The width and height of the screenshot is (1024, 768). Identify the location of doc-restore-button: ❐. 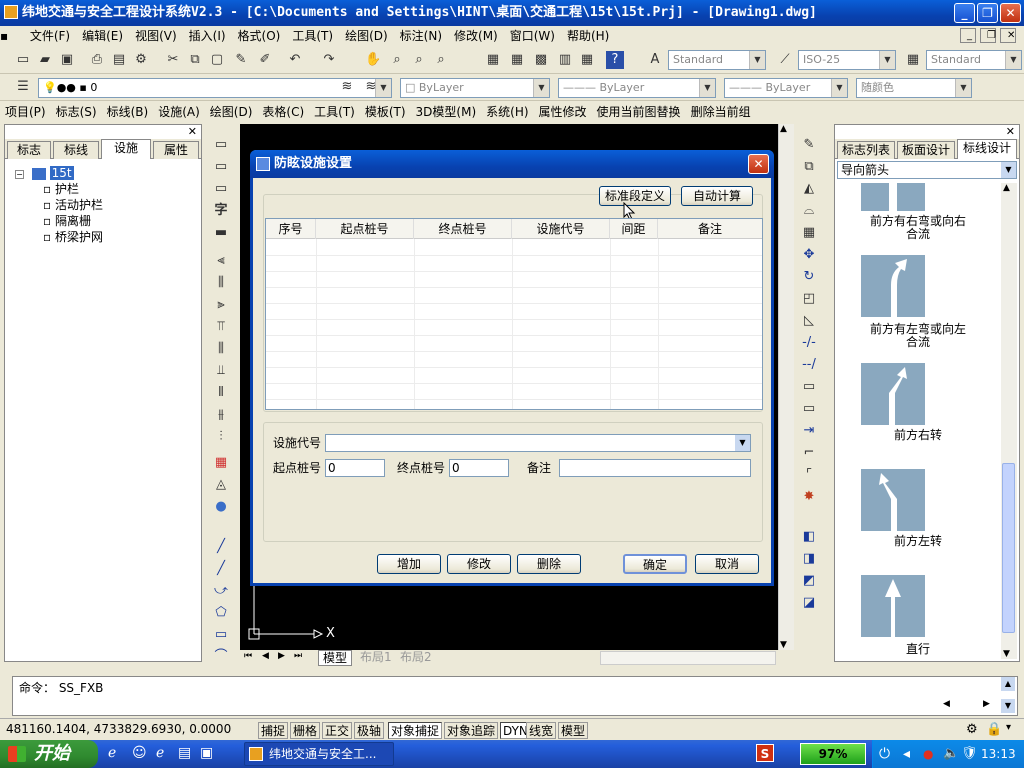
(988, 35).